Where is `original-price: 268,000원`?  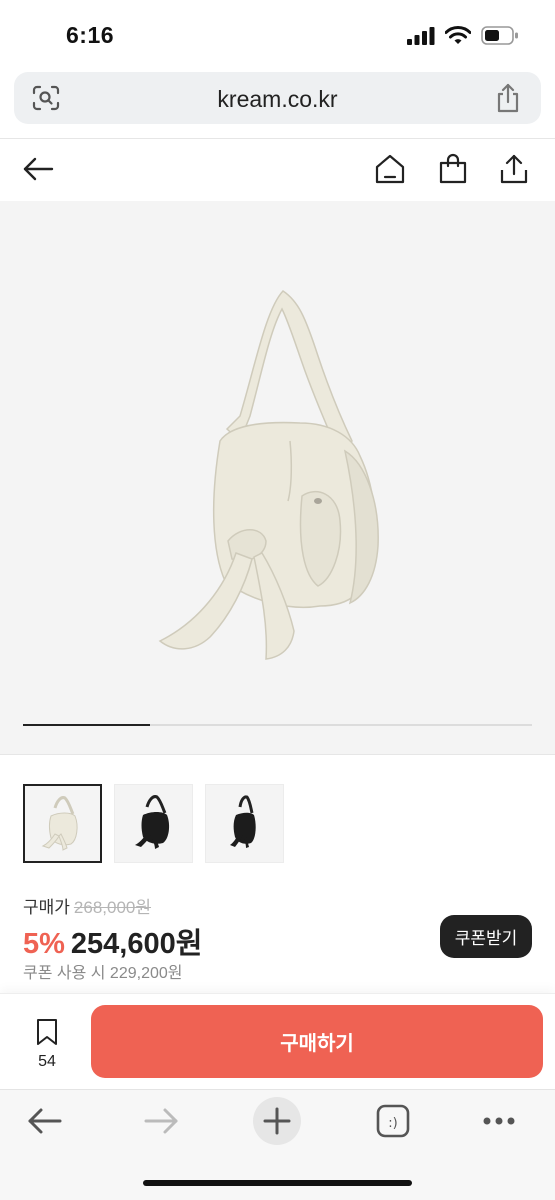 original-price: 268,000원 is located at coordinates (112, 907).